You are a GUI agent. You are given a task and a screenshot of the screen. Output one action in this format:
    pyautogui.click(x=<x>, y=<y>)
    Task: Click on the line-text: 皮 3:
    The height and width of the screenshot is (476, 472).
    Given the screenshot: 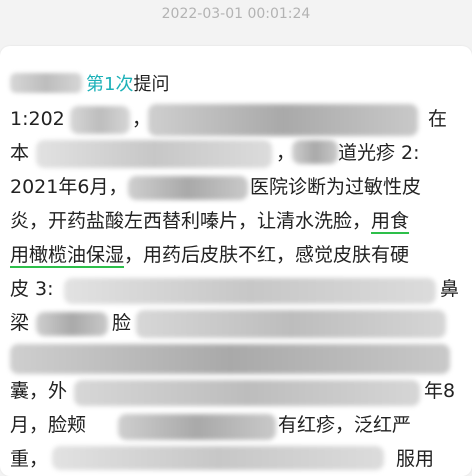 What is the action you would take?
    pyautogui.click(x=32, y=289)
    